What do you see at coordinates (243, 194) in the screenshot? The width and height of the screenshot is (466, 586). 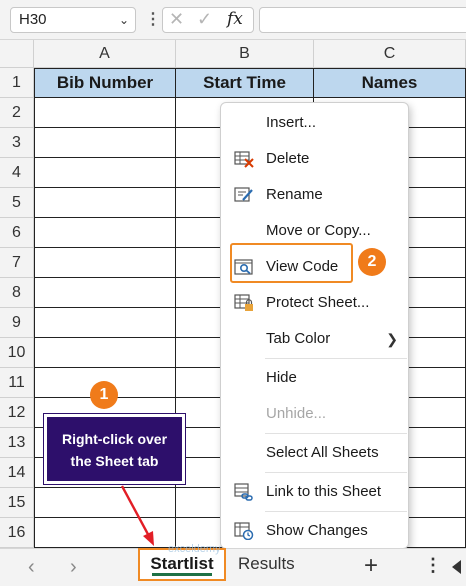 I see `rename-icon` at bounding box center [243, 194].